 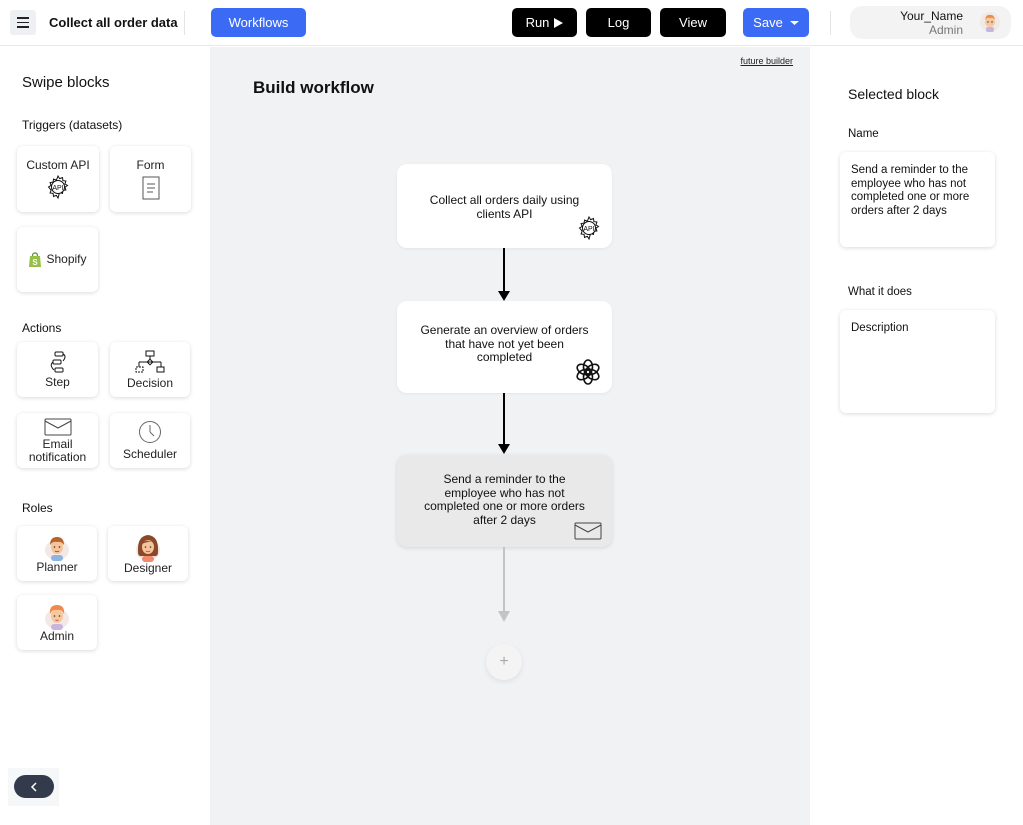 I want to click on block-label: Custom API, so click(x=58, y=164).